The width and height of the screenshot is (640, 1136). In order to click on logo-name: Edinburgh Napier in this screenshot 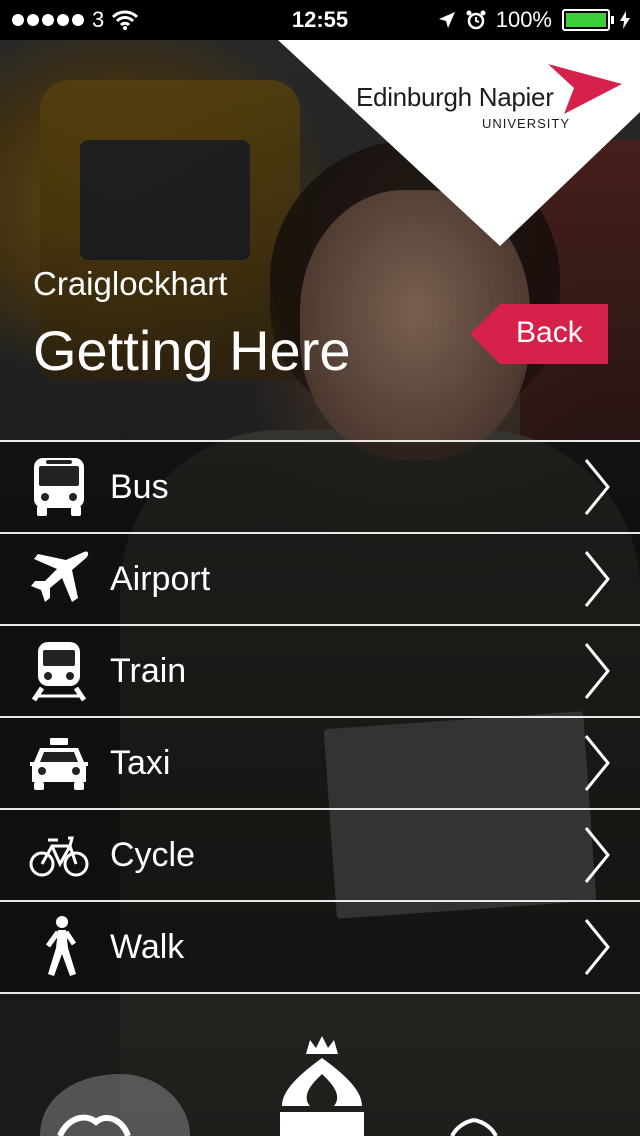, I will do `click(455, 97)`.